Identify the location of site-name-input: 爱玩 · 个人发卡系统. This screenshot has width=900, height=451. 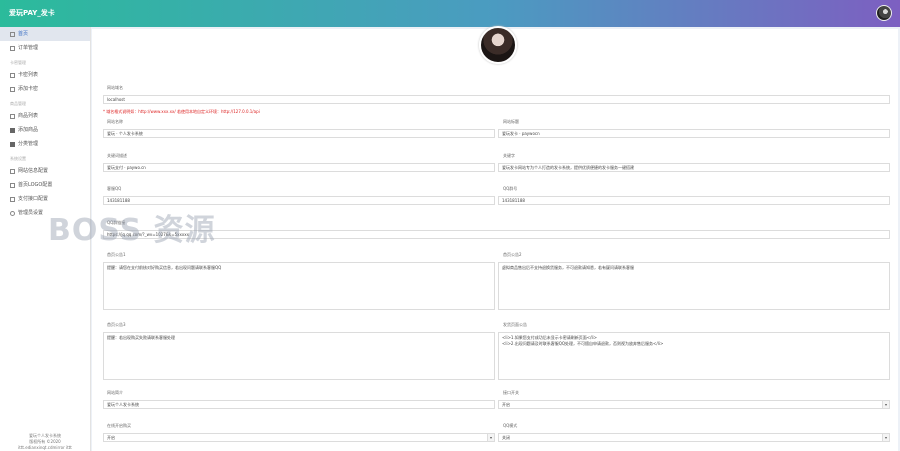
(299, 133).